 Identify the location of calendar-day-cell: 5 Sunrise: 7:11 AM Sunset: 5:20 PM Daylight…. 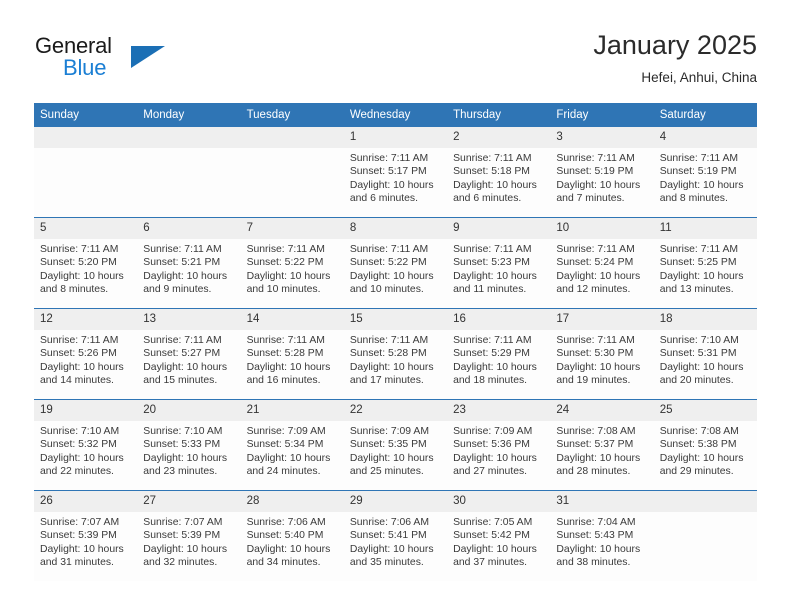
(86, 263).